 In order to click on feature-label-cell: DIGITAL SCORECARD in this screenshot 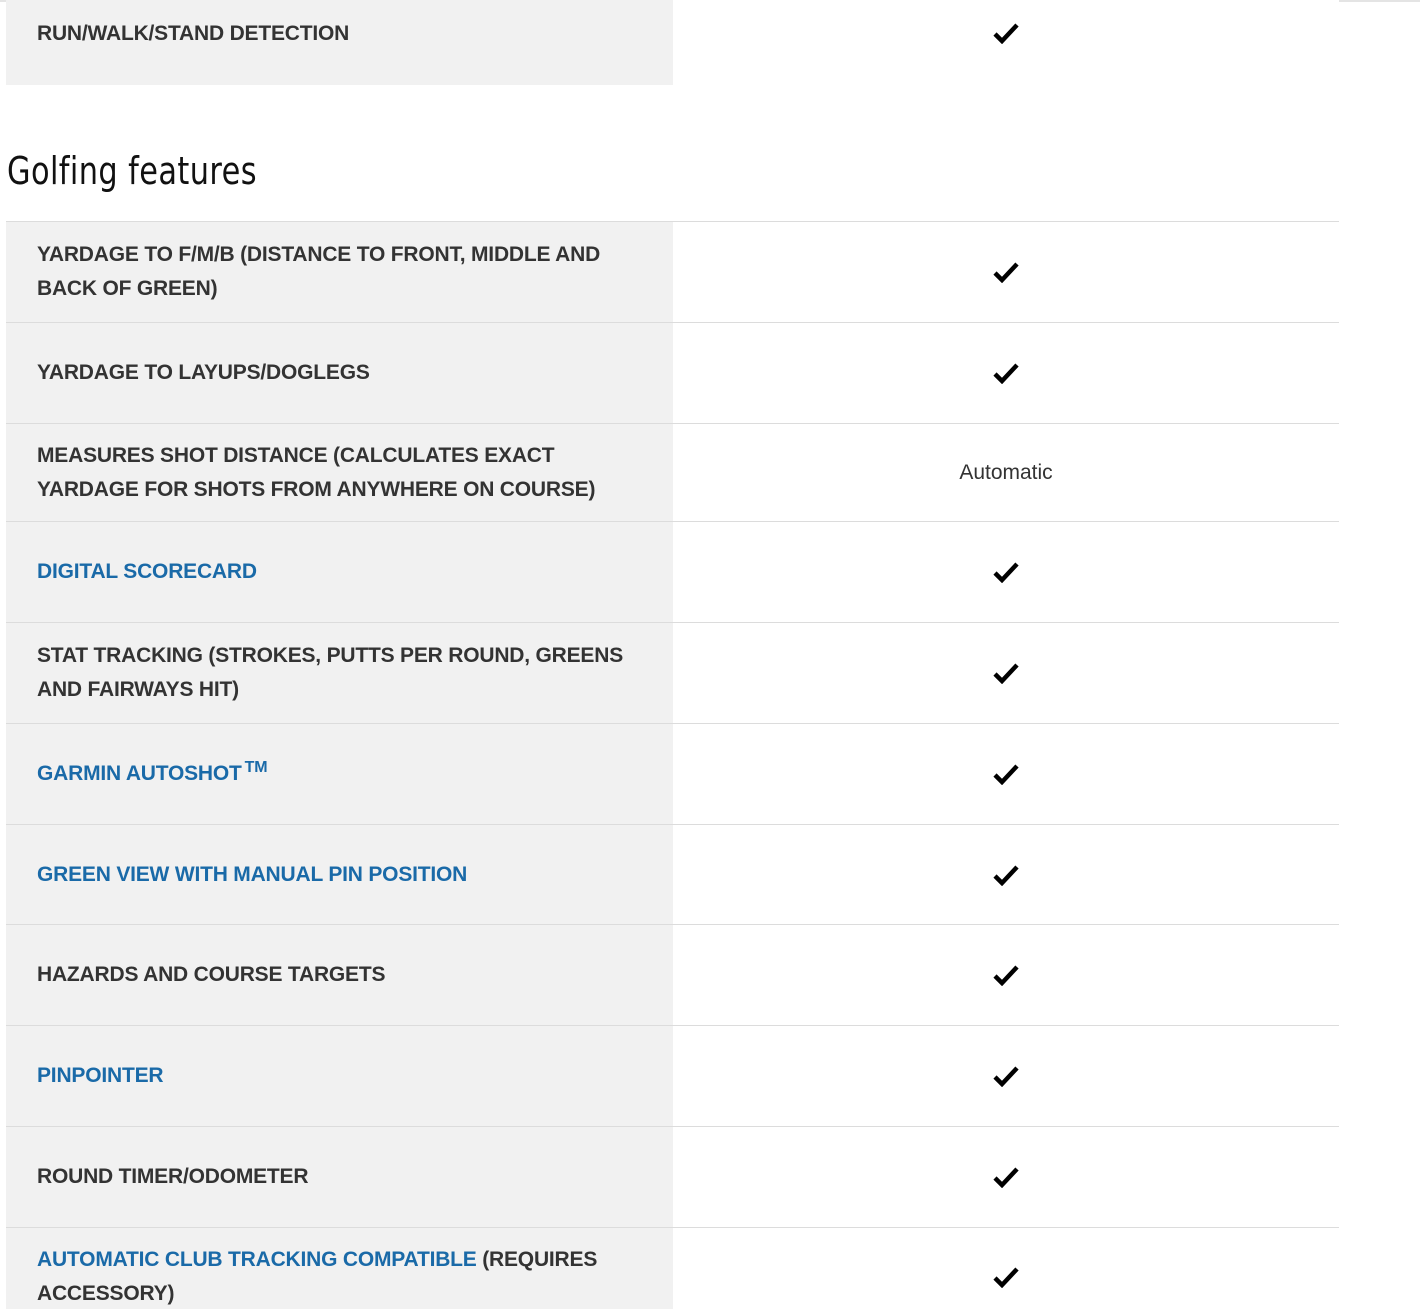, I will do `click(339, 572)`.